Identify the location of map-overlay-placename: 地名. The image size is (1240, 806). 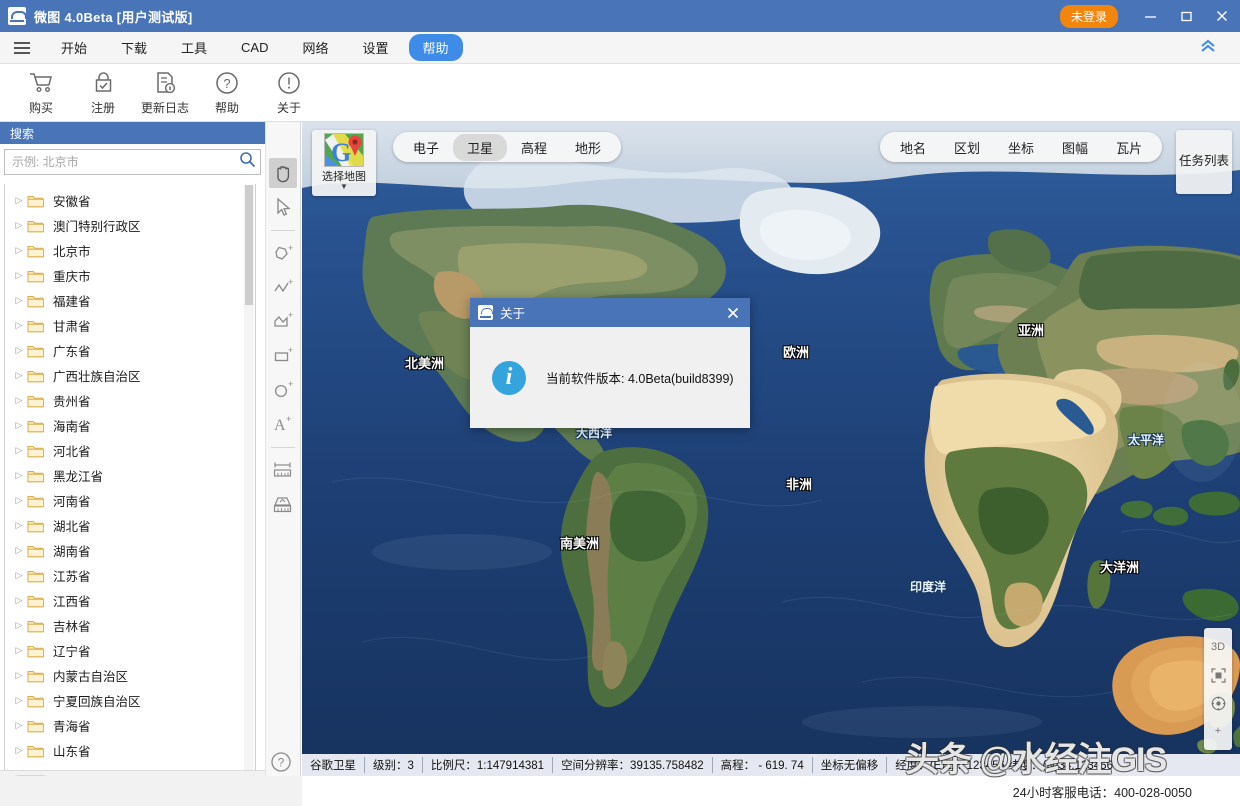
(913, 147).